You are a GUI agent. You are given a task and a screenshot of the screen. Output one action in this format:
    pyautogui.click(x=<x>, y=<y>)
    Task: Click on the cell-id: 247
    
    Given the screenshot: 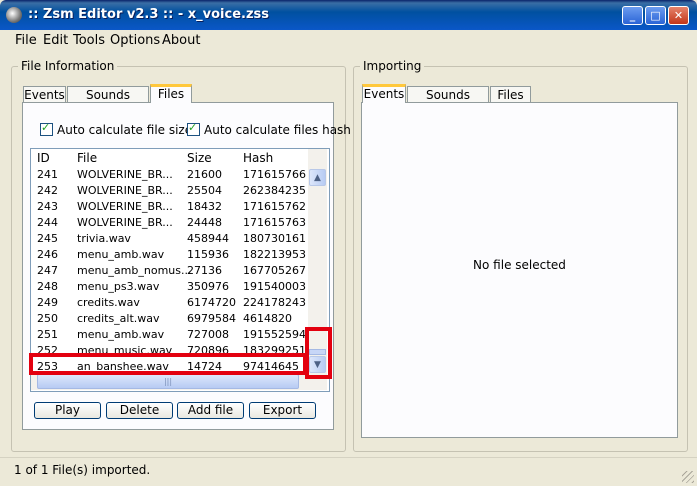 What is the action you would take?
    pyautogui.click(x=47, y=270)
    